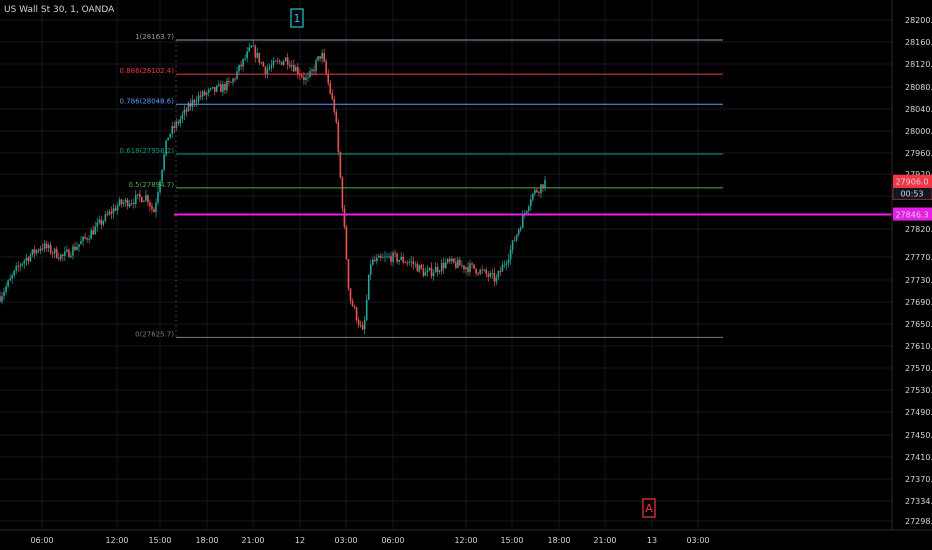 The height and width of the screenshot is (550, 932). Describe the element at coordinates (918, 302) in the screenshot. I see `price-tick-label: 27690.0` at that location.